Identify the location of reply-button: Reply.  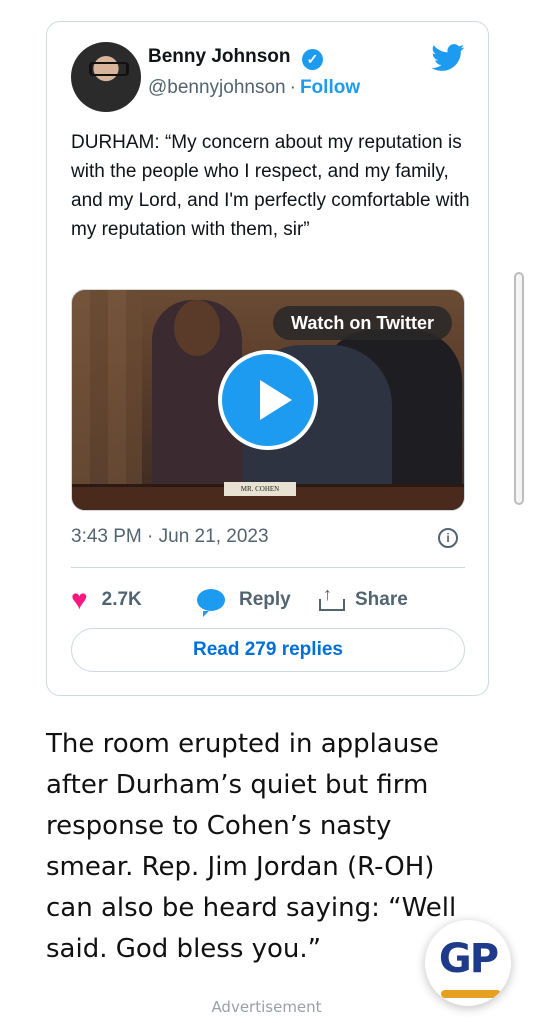
(244, 600).